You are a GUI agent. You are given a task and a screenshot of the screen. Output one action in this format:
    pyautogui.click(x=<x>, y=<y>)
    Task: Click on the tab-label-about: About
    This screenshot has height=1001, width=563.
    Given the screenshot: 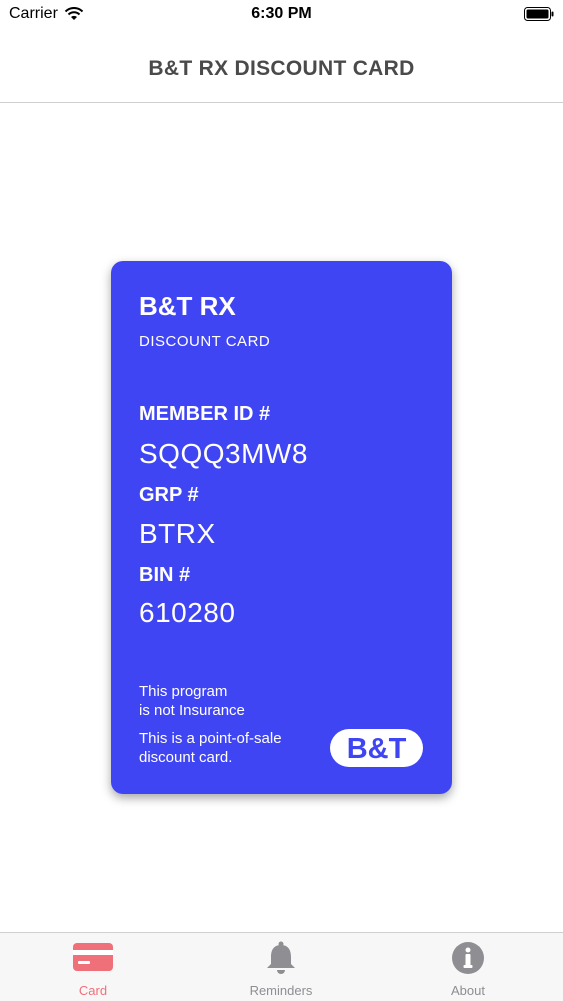 What is the action you would take?
    pyautogui.click(x=468, y=990)
    